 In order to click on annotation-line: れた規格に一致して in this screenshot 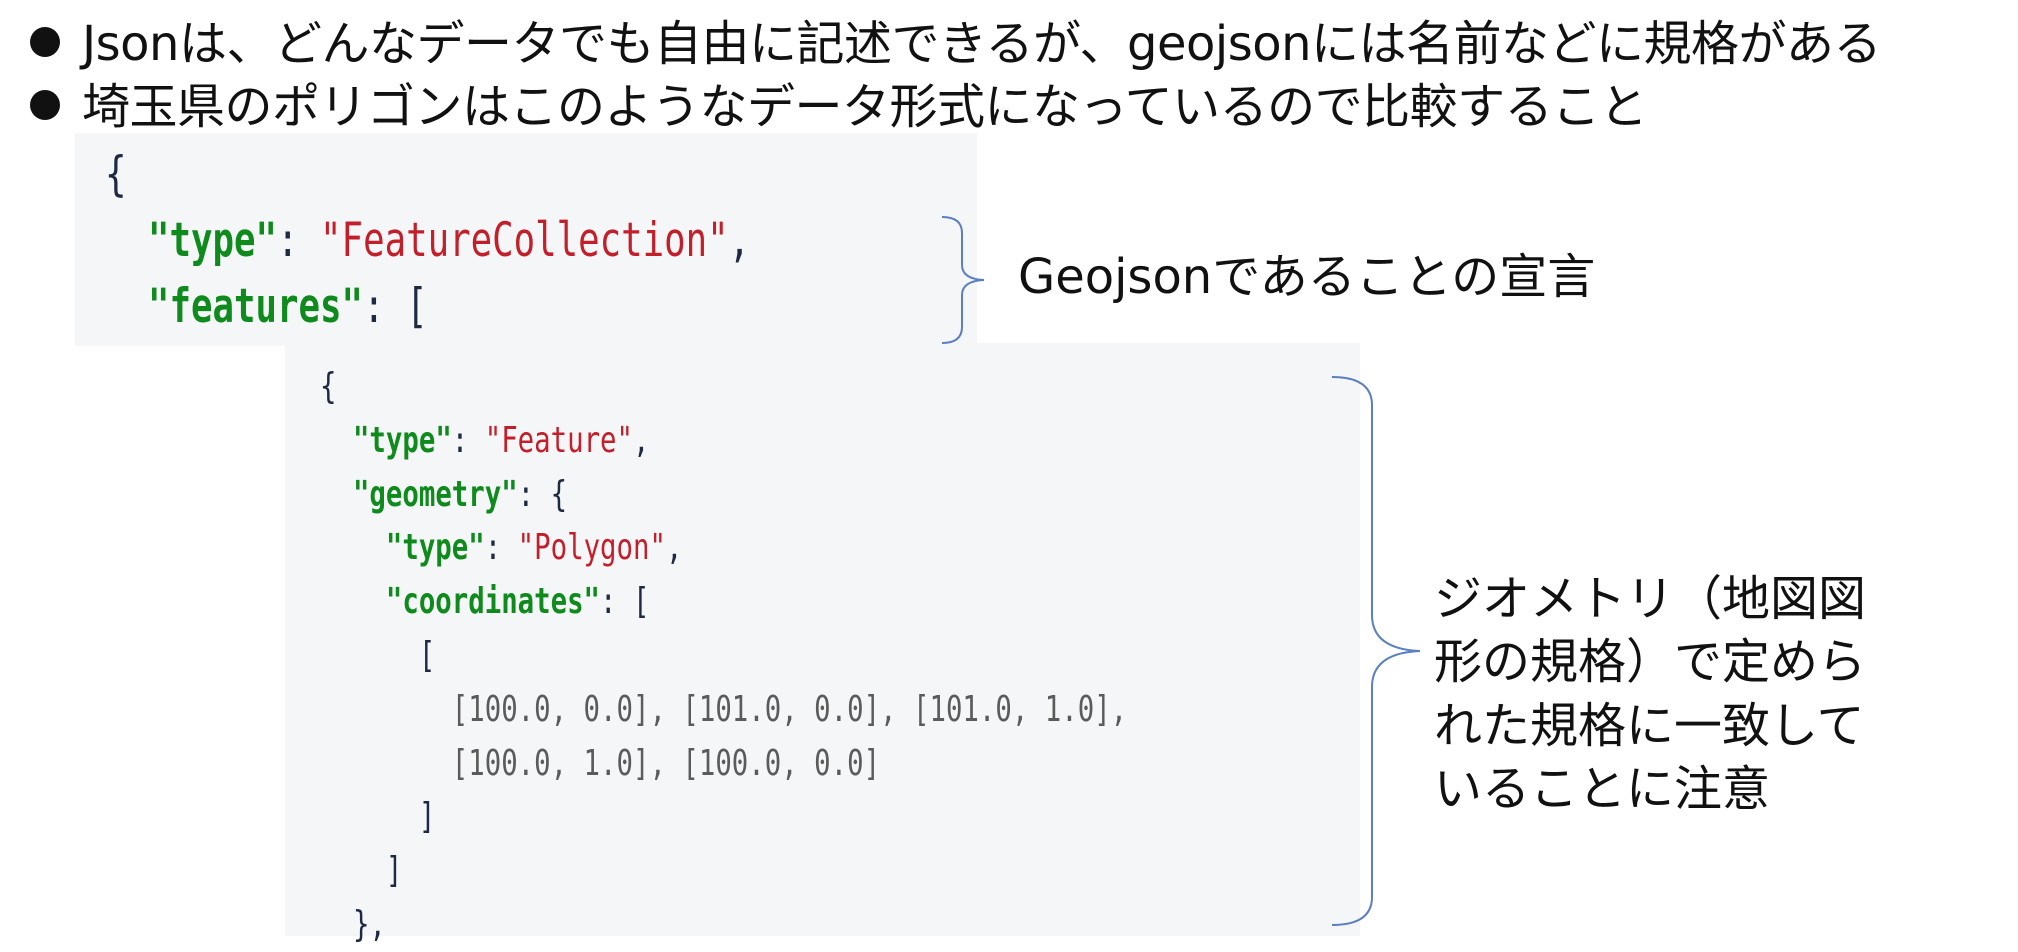, I will do `click(1649, 725)`.